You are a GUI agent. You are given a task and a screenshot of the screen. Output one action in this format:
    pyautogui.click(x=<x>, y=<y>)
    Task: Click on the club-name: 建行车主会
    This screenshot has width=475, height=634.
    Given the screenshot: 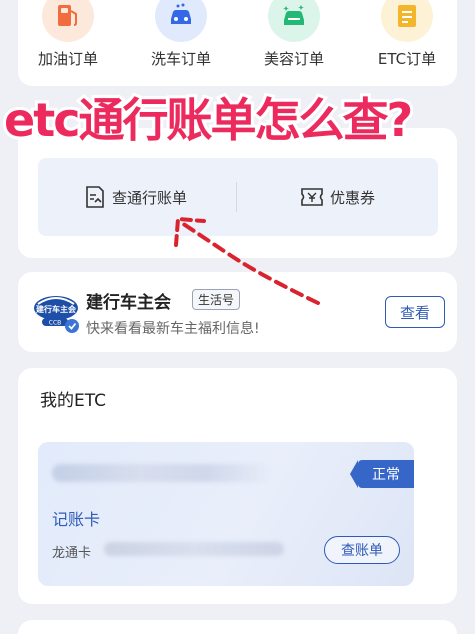 What is the action you would take?
    pyautogui.click(x=128, y=303)
    